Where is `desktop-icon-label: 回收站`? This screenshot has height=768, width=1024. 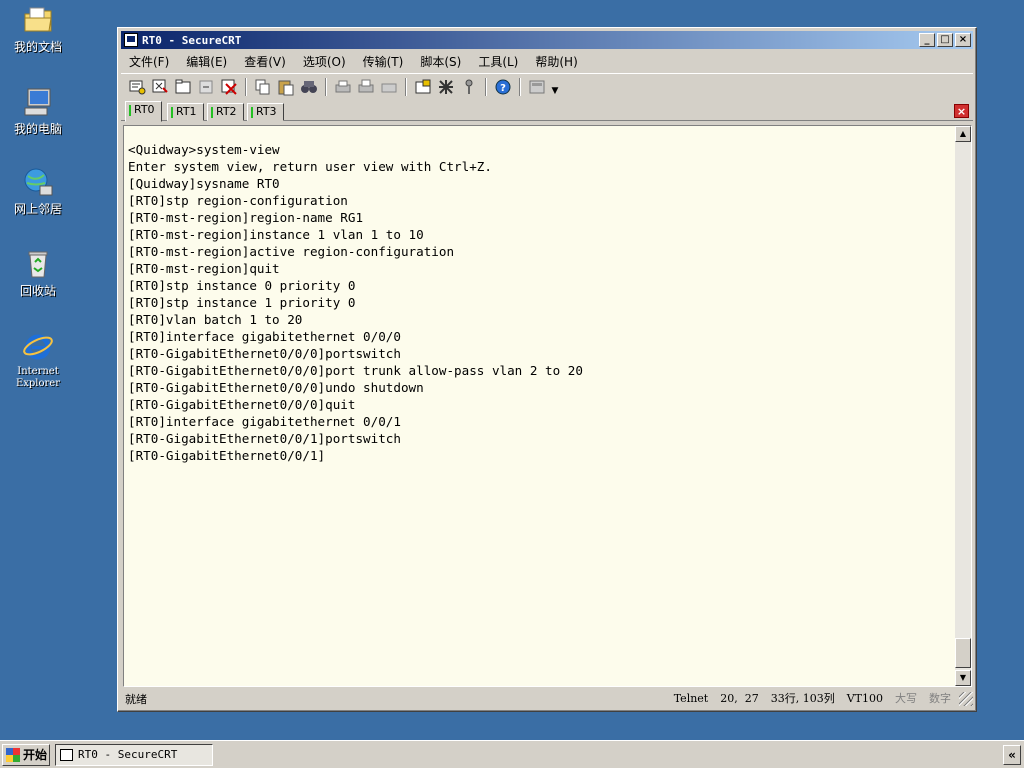
desktop-icon-label: 回收站 is located at coordinates (37, 291).